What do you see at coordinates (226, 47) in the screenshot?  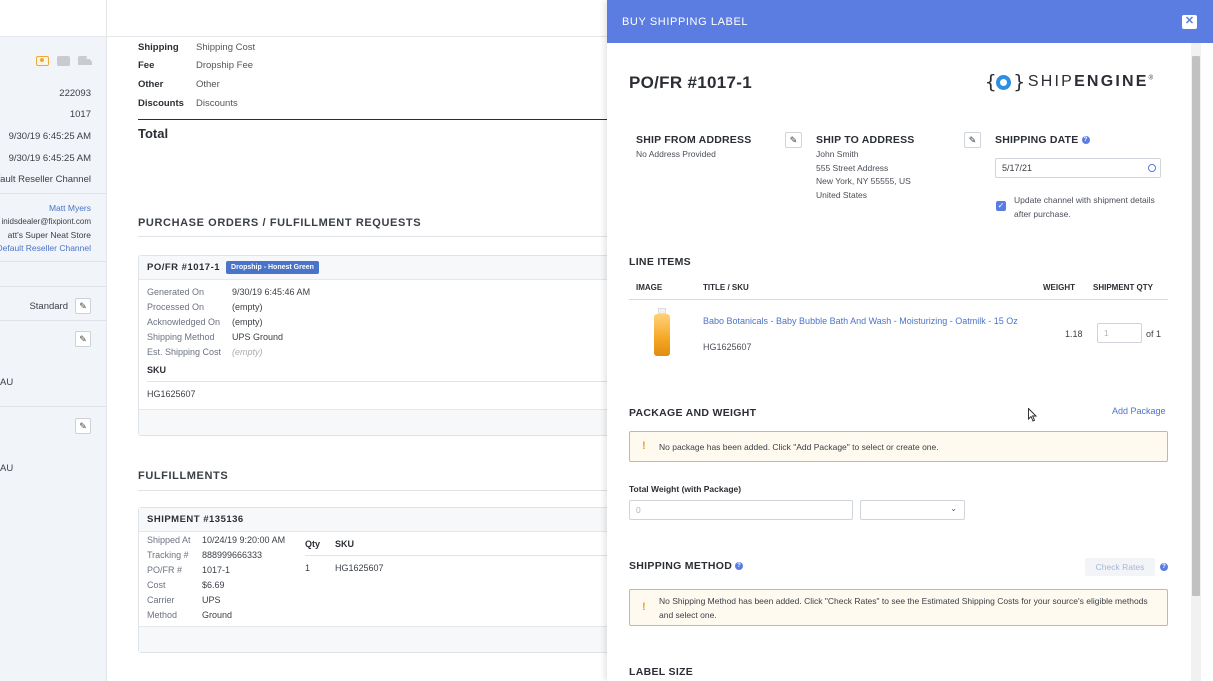 I see `totals-value: Shipping Cost` at bounding box center [226, 47].